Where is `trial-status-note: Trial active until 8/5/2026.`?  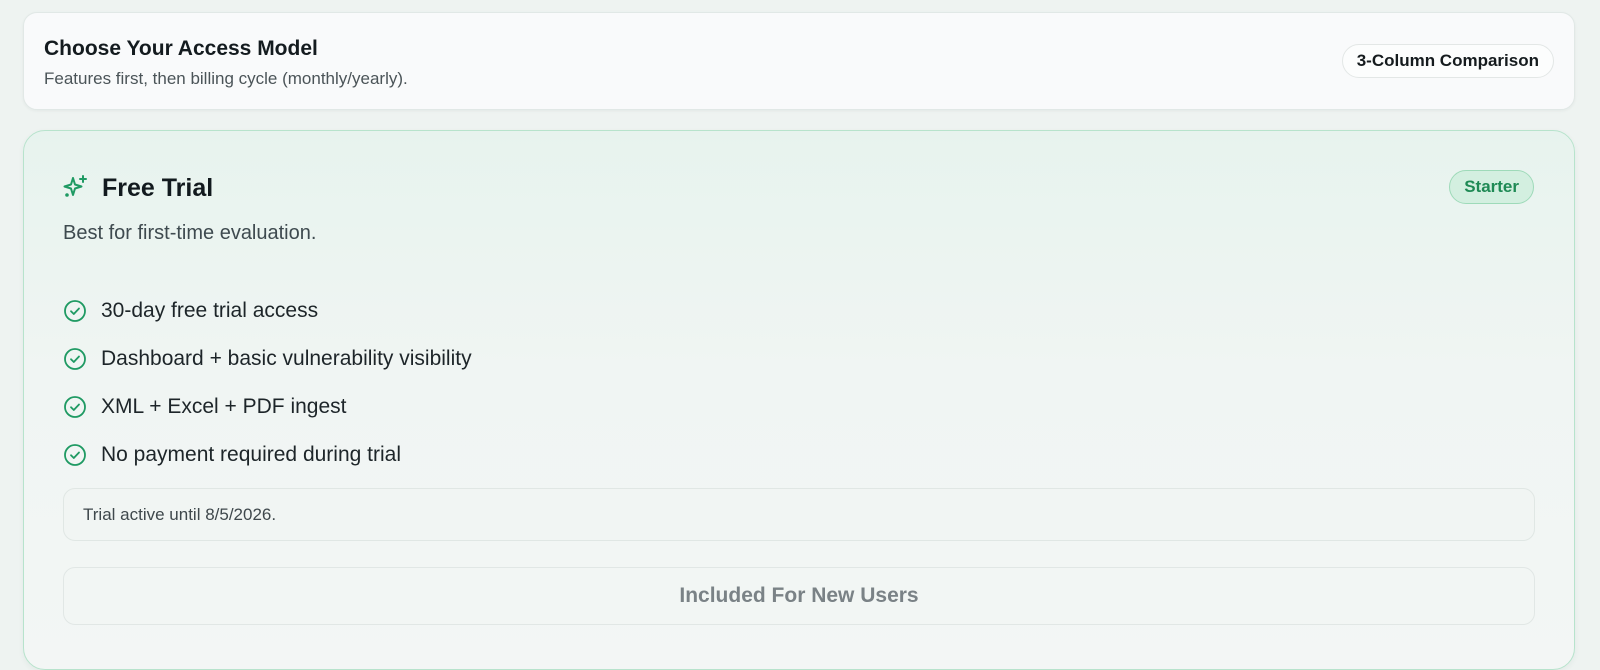
trial-status-note: Trial active until 8/5/2026. is located at coordinates (799, 514).